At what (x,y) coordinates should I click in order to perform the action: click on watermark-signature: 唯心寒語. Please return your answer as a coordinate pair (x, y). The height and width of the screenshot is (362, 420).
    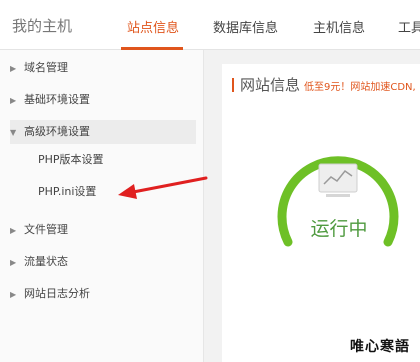
    Looking at the image, I should click on (380, 347).